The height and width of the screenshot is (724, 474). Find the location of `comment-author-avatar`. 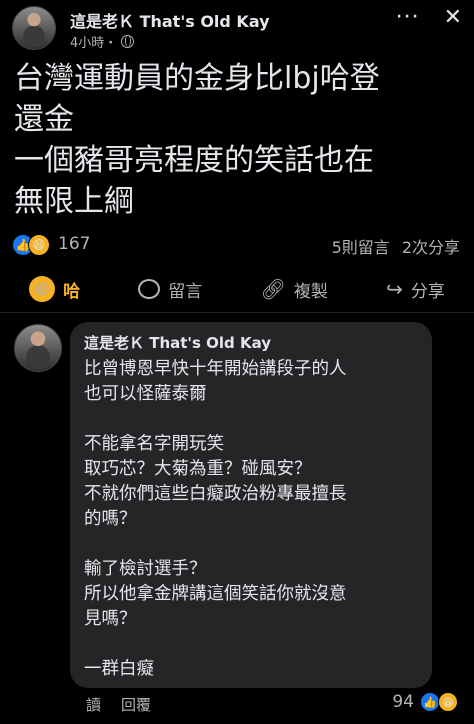

comment-author-avatar is located at coordinates (38, 348).